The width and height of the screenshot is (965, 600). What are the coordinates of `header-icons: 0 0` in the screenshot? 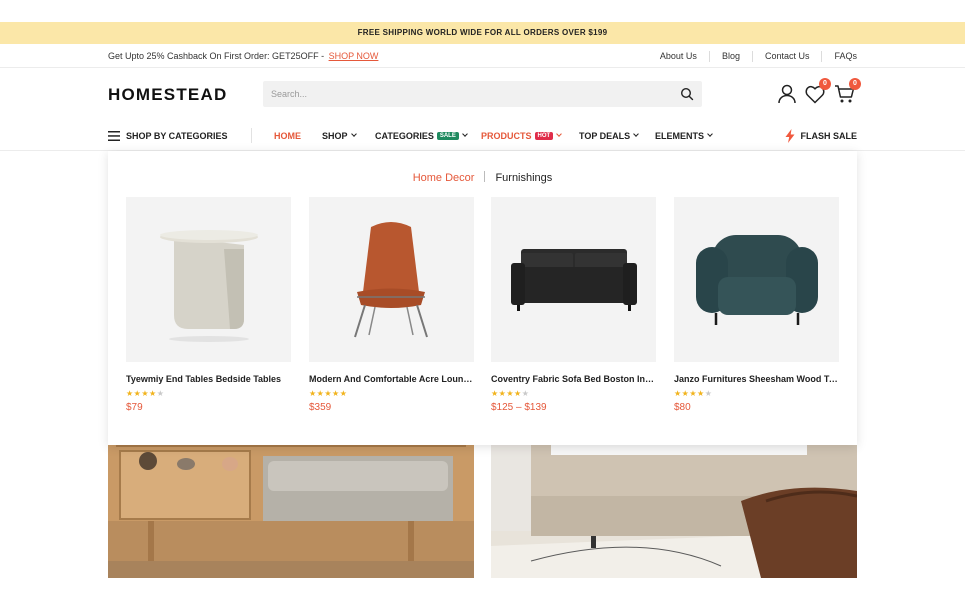 It's located at (818, 92).